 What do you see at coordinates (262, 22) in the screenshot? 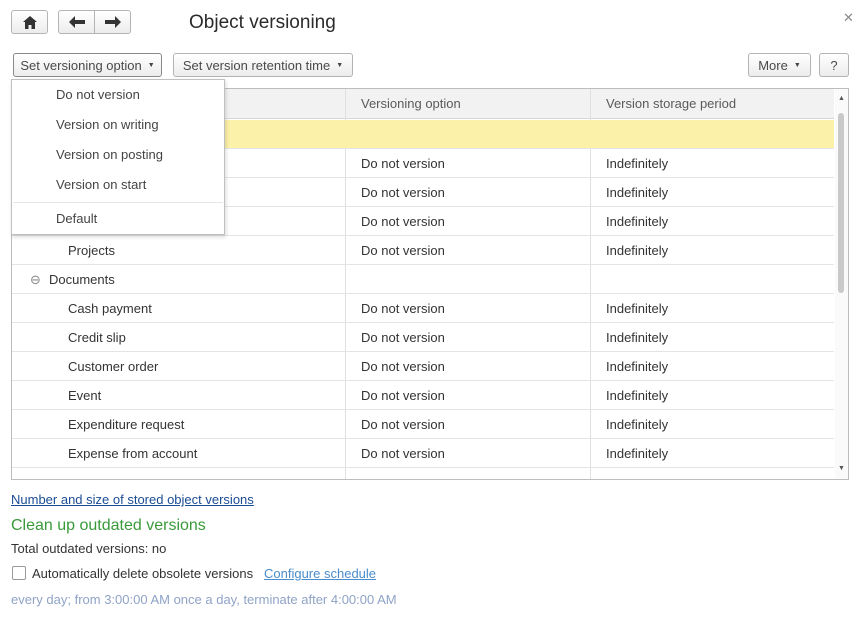
I see `page-title: Object versioning` at bounding box center [262, 22].